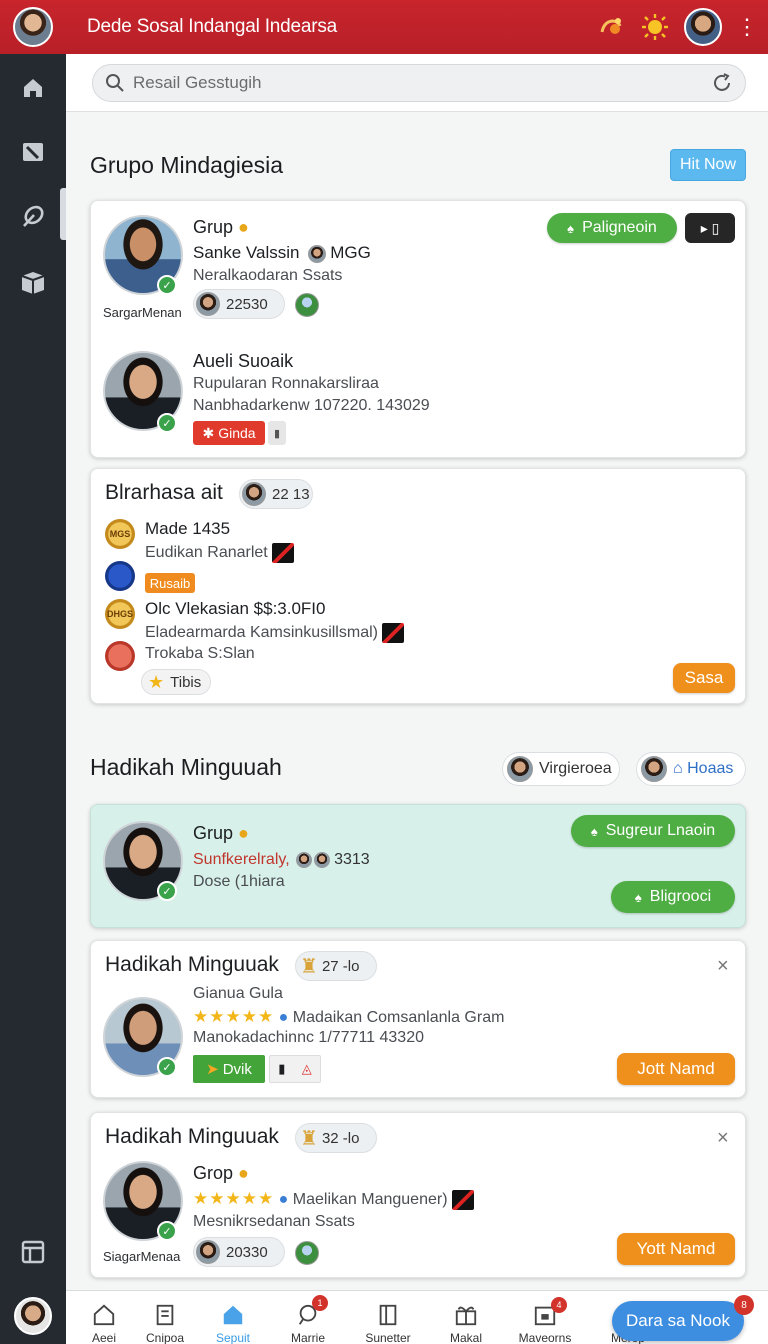 This screenshot has height=1344, width=768. What do you see at coordinates (422, 83) in the screenshot?
I see `search-input` at bounding box center [422, 83].